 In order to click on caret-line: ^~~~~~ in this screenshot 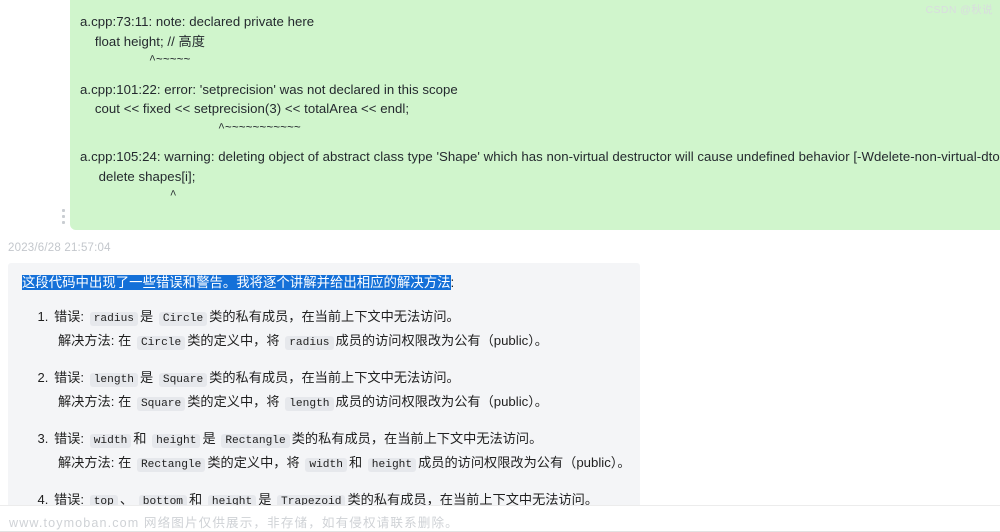, I will do `click(135, 60)`.